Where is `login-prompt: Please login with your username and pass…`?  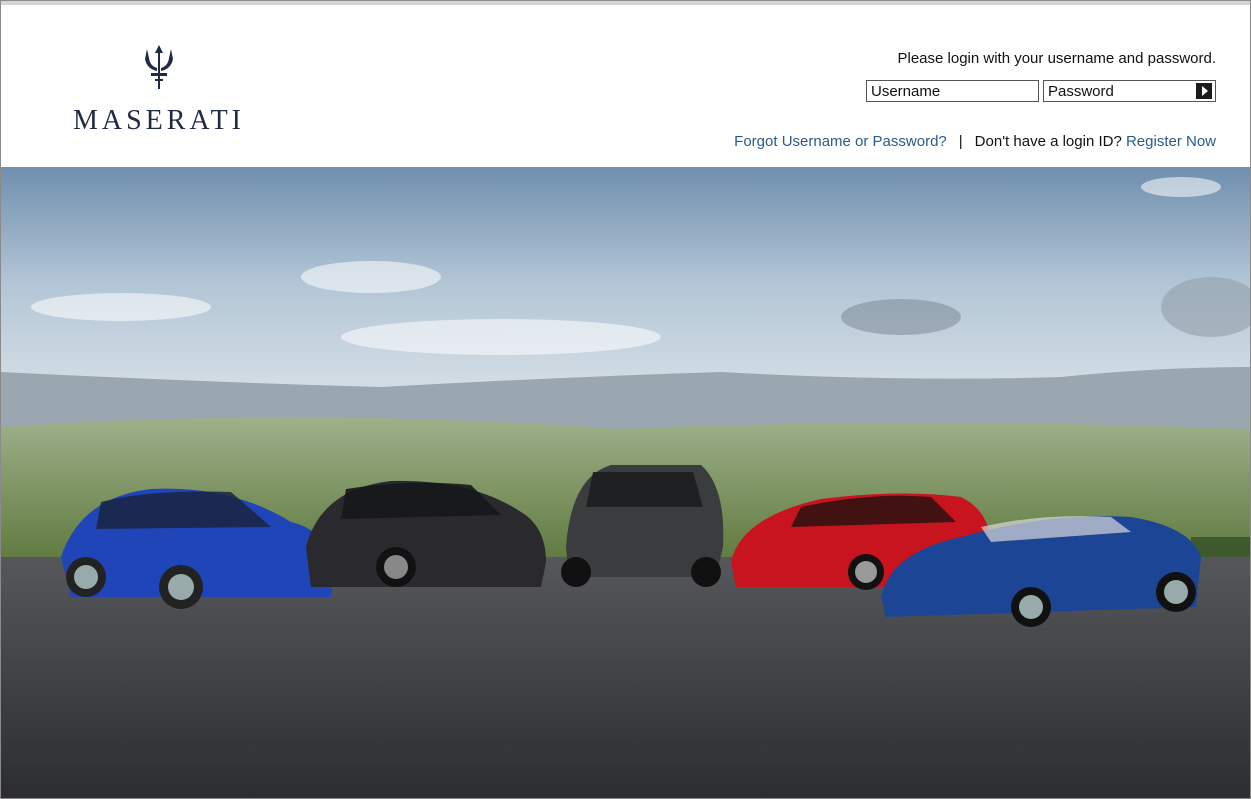 login-prompt: Please login with your username and pass… is located at coordinates (1056, 58).